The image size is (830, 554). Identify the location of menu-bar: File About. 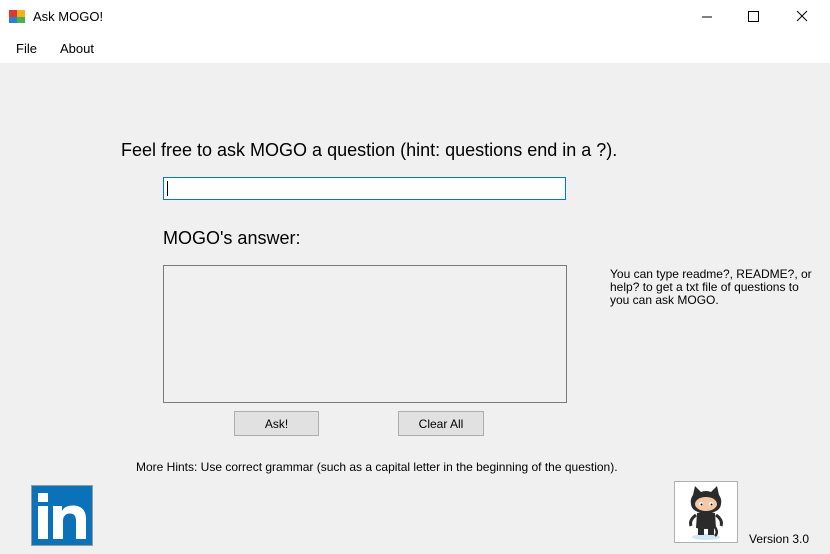
(415, 48).